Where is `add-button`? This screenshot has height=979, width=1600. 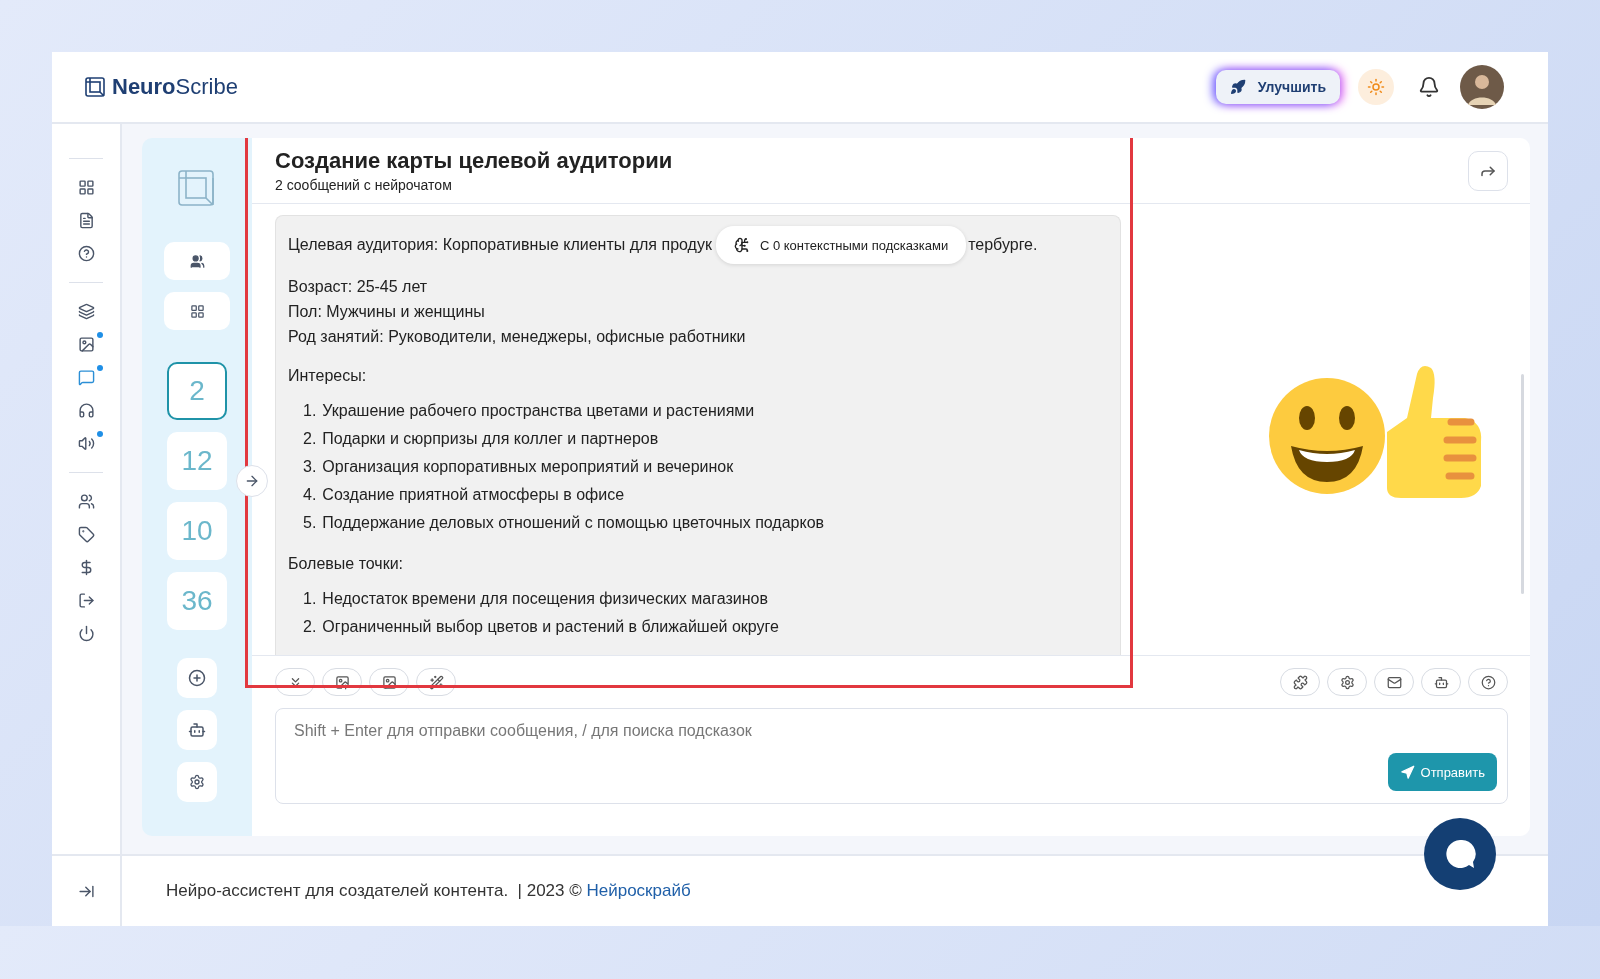
add-button is located at coordinates (197, 678).